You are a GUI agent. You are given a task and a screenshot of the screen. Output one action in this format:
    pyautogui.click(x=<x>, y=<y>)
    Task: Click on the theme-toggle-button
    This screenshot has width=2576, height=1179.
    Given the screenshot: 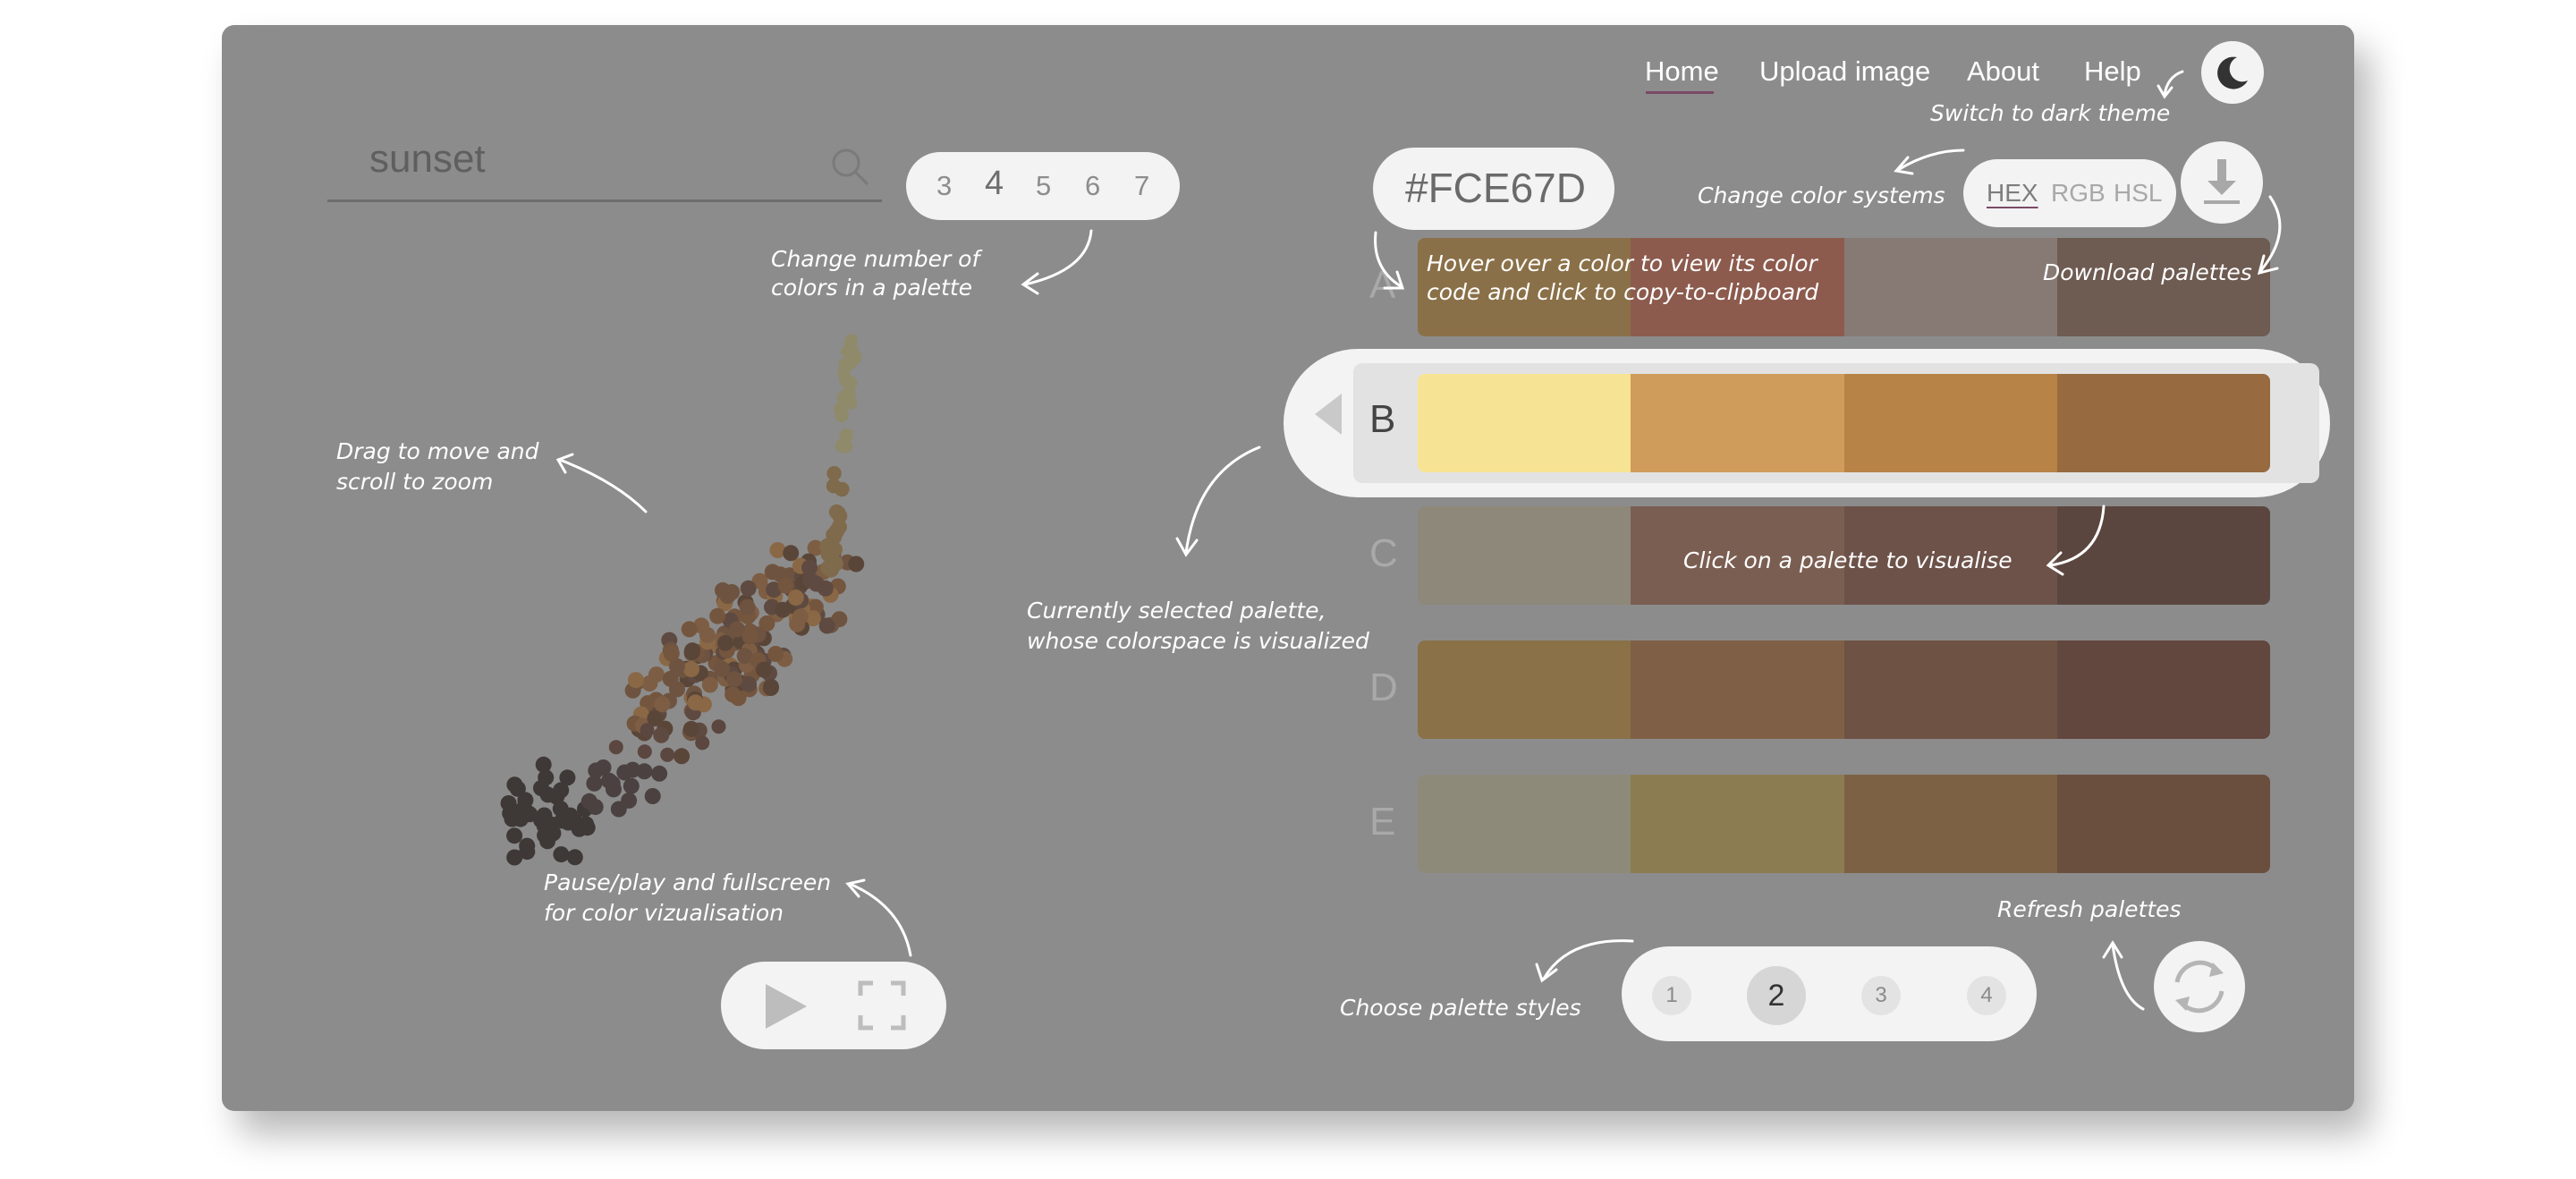 What is the action you would take?
    pyautogui.click(x=2232, y=73)
    